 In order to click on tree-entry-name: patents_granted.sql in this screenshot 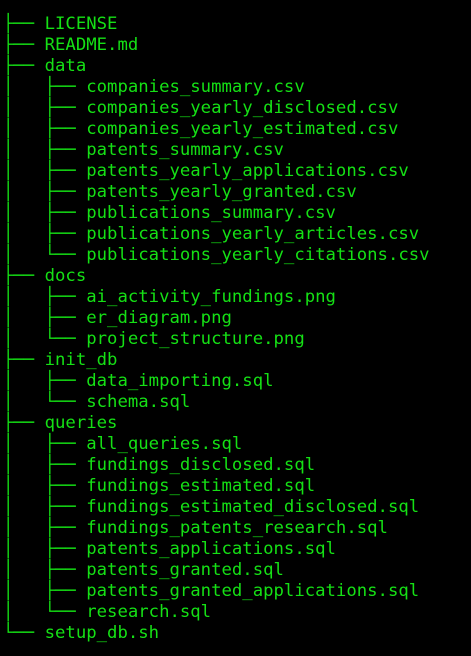, I will do `click(185, 570)`.